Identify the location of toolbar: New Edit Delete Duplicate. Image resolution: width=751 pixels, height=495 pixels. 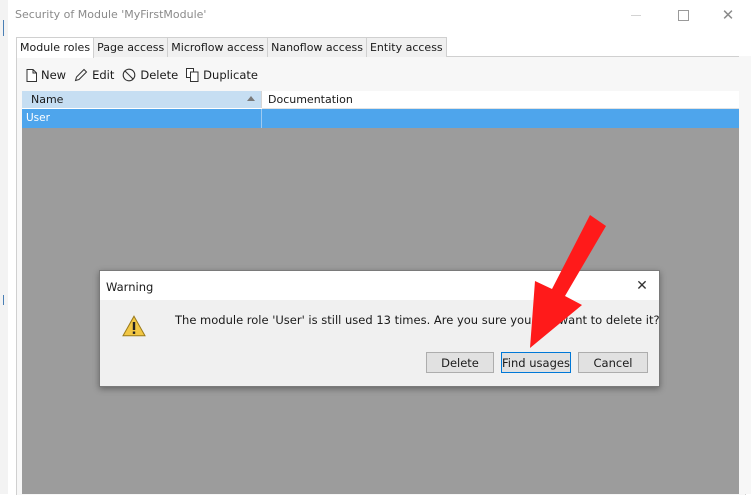
(146, 75).